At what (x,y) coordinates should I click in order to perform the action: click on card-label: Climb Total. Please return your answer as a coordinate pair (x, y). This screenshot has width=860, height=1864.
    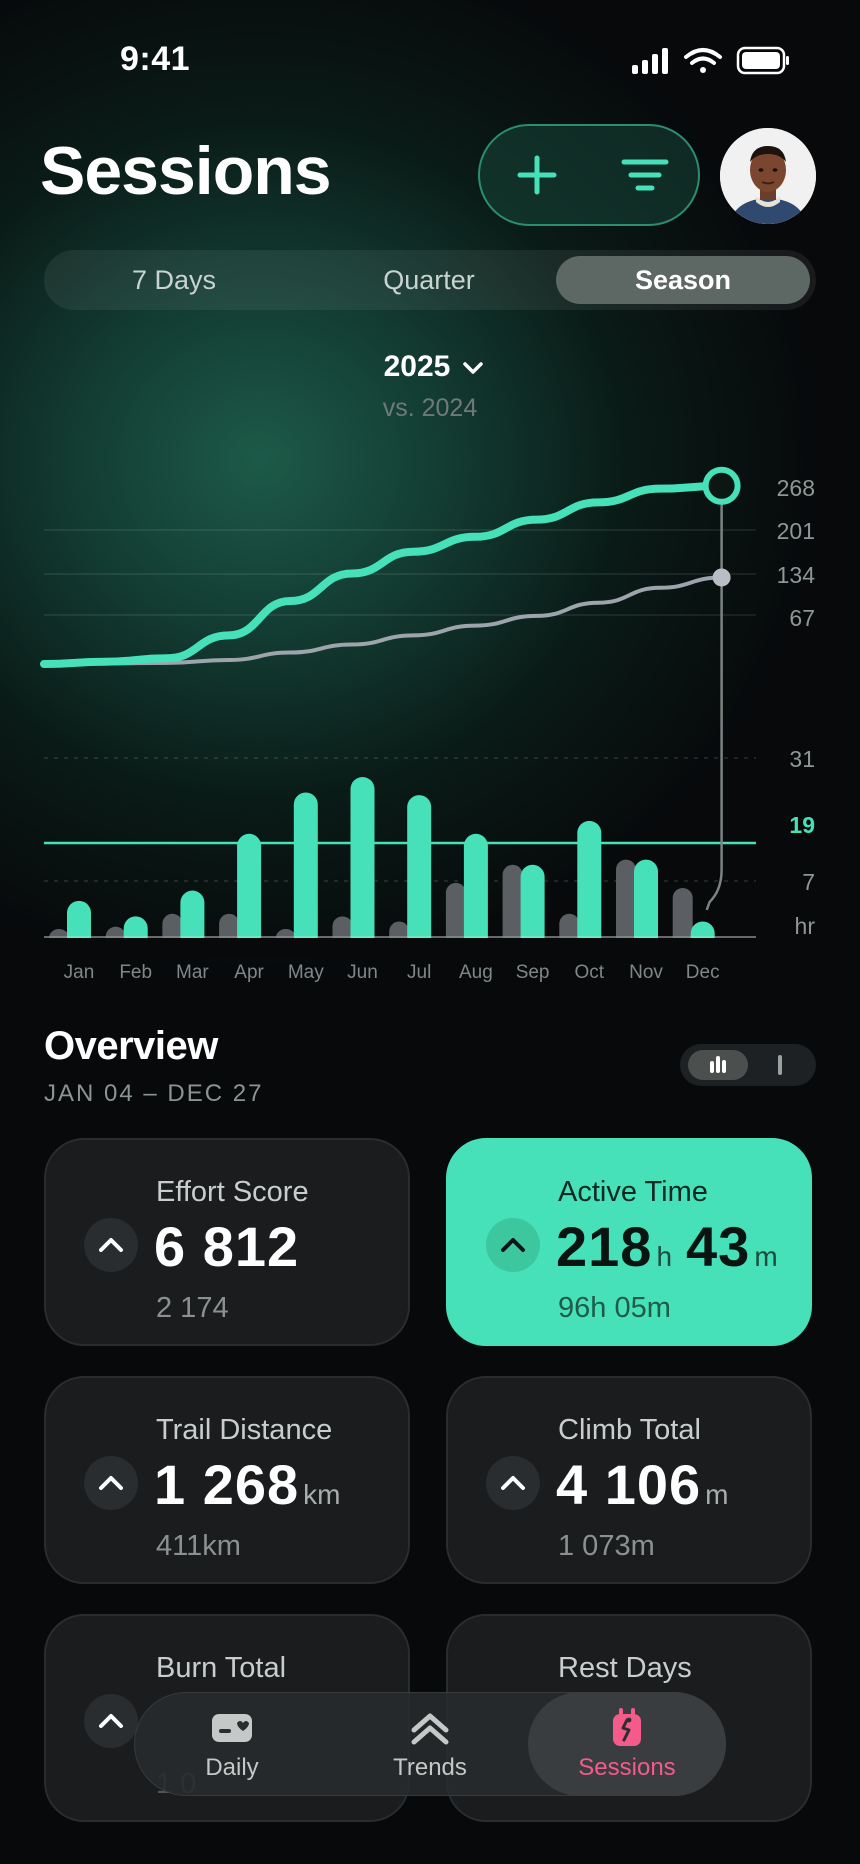
    Looking at the image, I should click on (629, 1430).